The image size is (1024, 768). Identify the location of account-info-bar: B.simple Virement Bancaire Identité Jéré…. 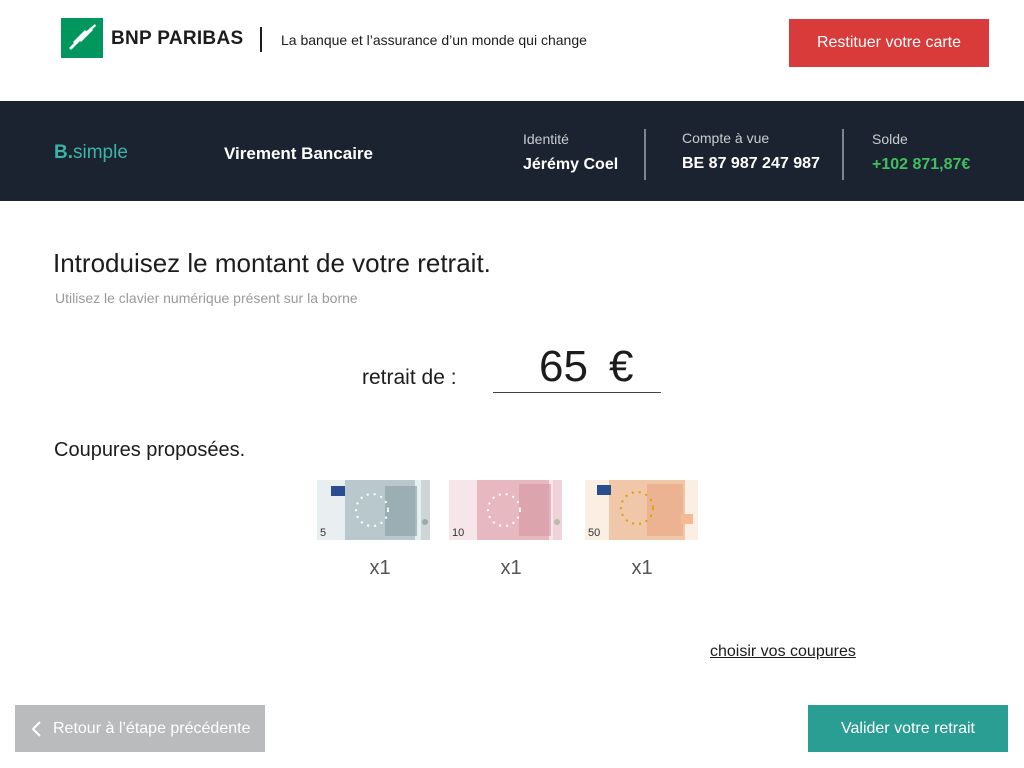
(512, 151).